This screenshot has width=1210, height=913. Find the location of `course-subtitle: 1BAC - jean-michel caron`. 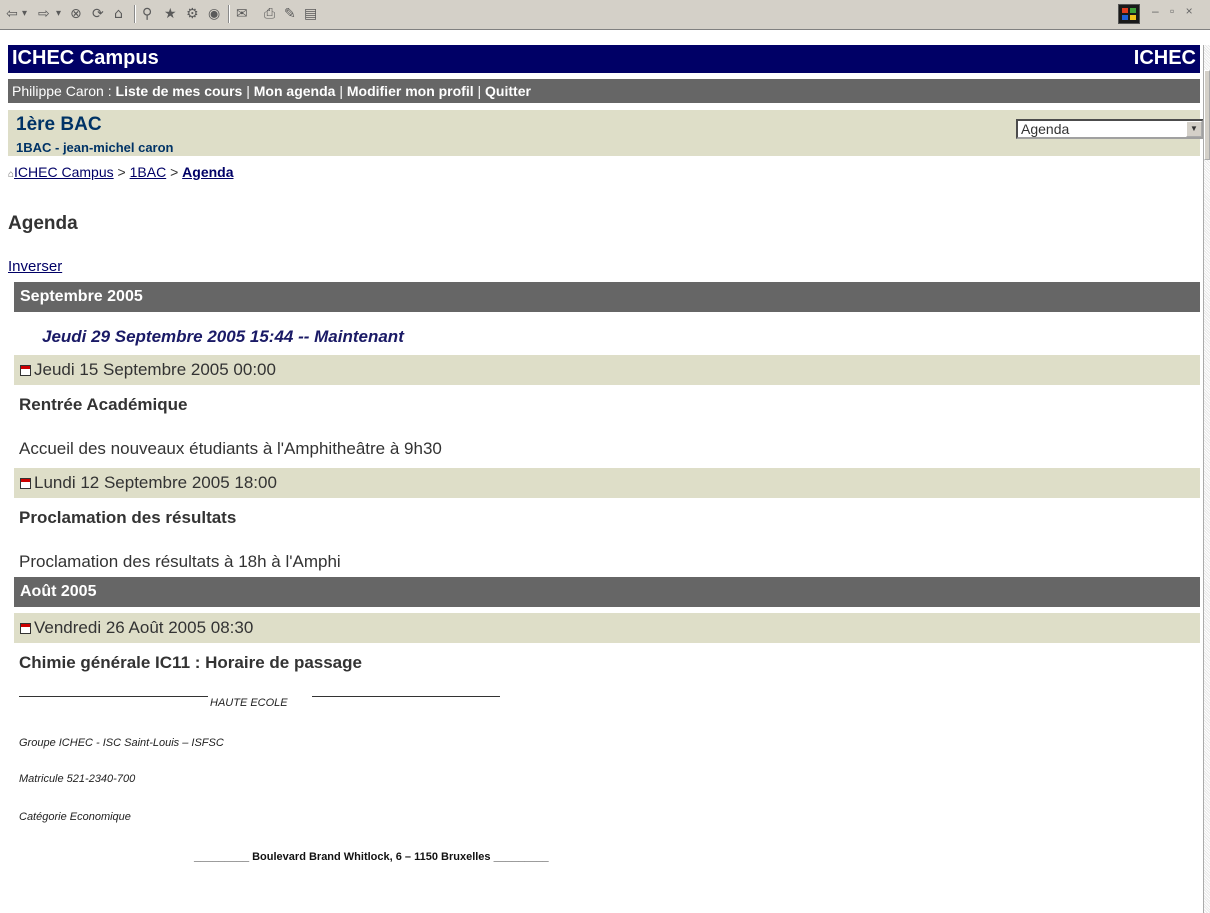

course-subtitle: 1BAC - jean-michel caron is located at coordinates (95, 147).